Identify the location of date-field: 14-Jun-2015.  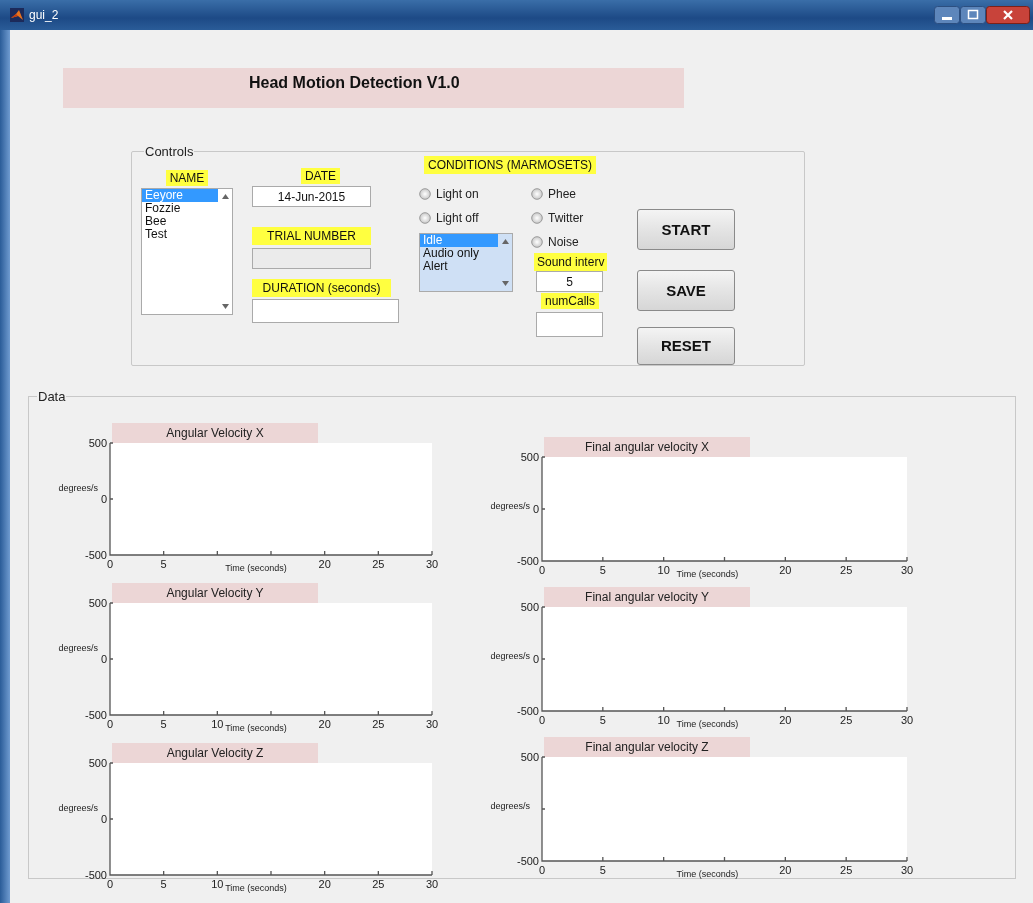
(311, 196).